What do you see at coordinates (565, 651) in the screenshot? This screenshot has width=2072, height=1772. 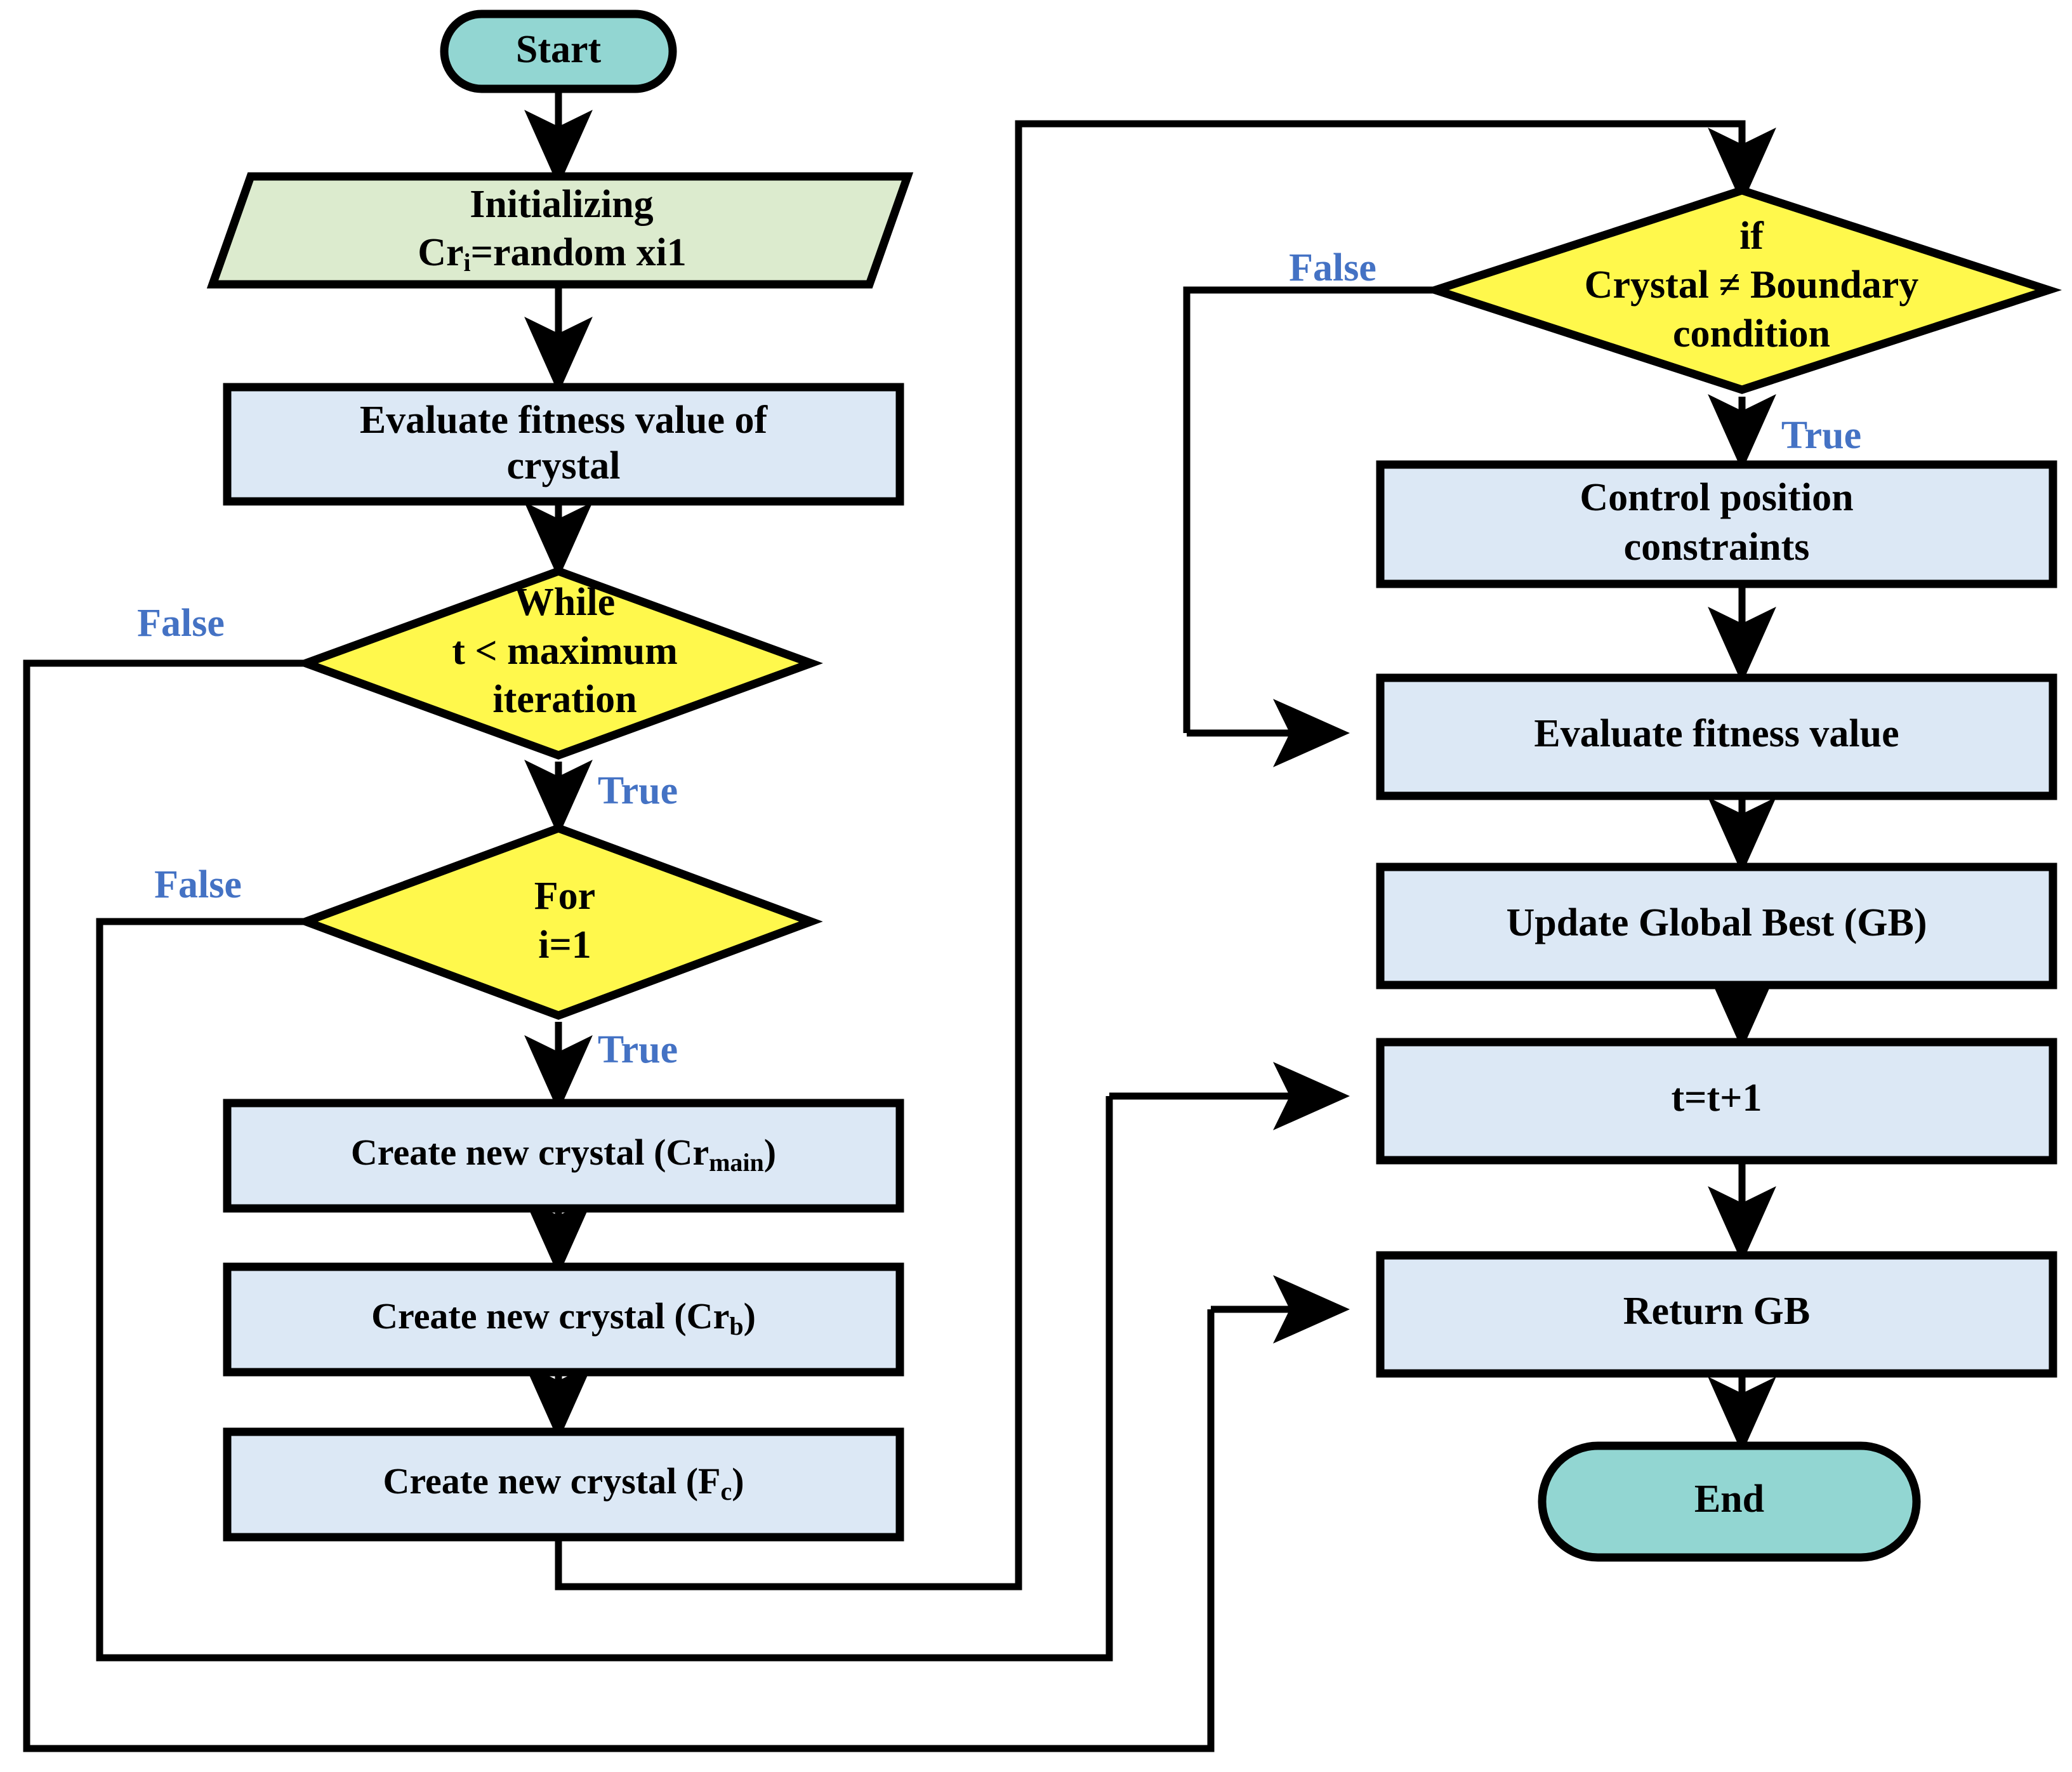 I see `while-decision-line2: t < maximum` at bounding box center [565, 651].